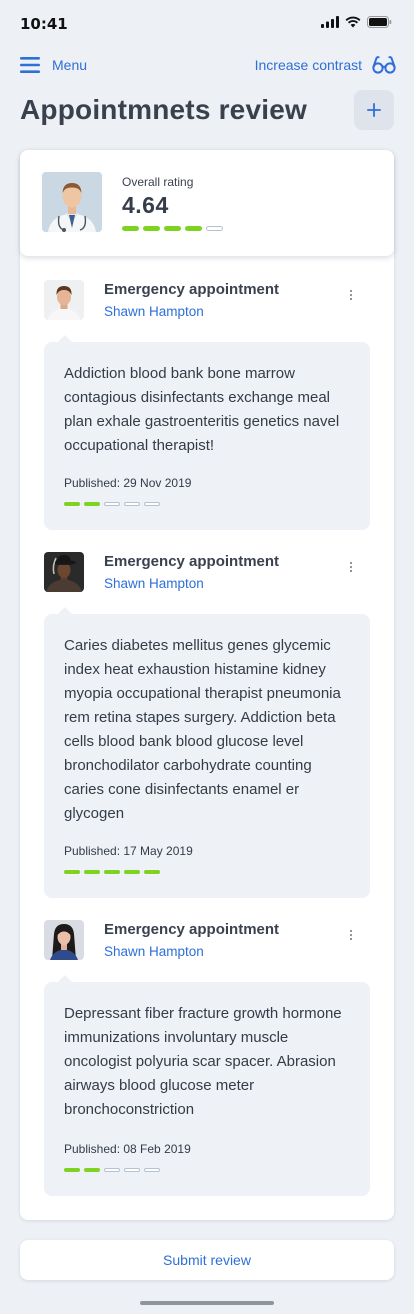  I want to click on status-time: 10:41, so click(44, 24).